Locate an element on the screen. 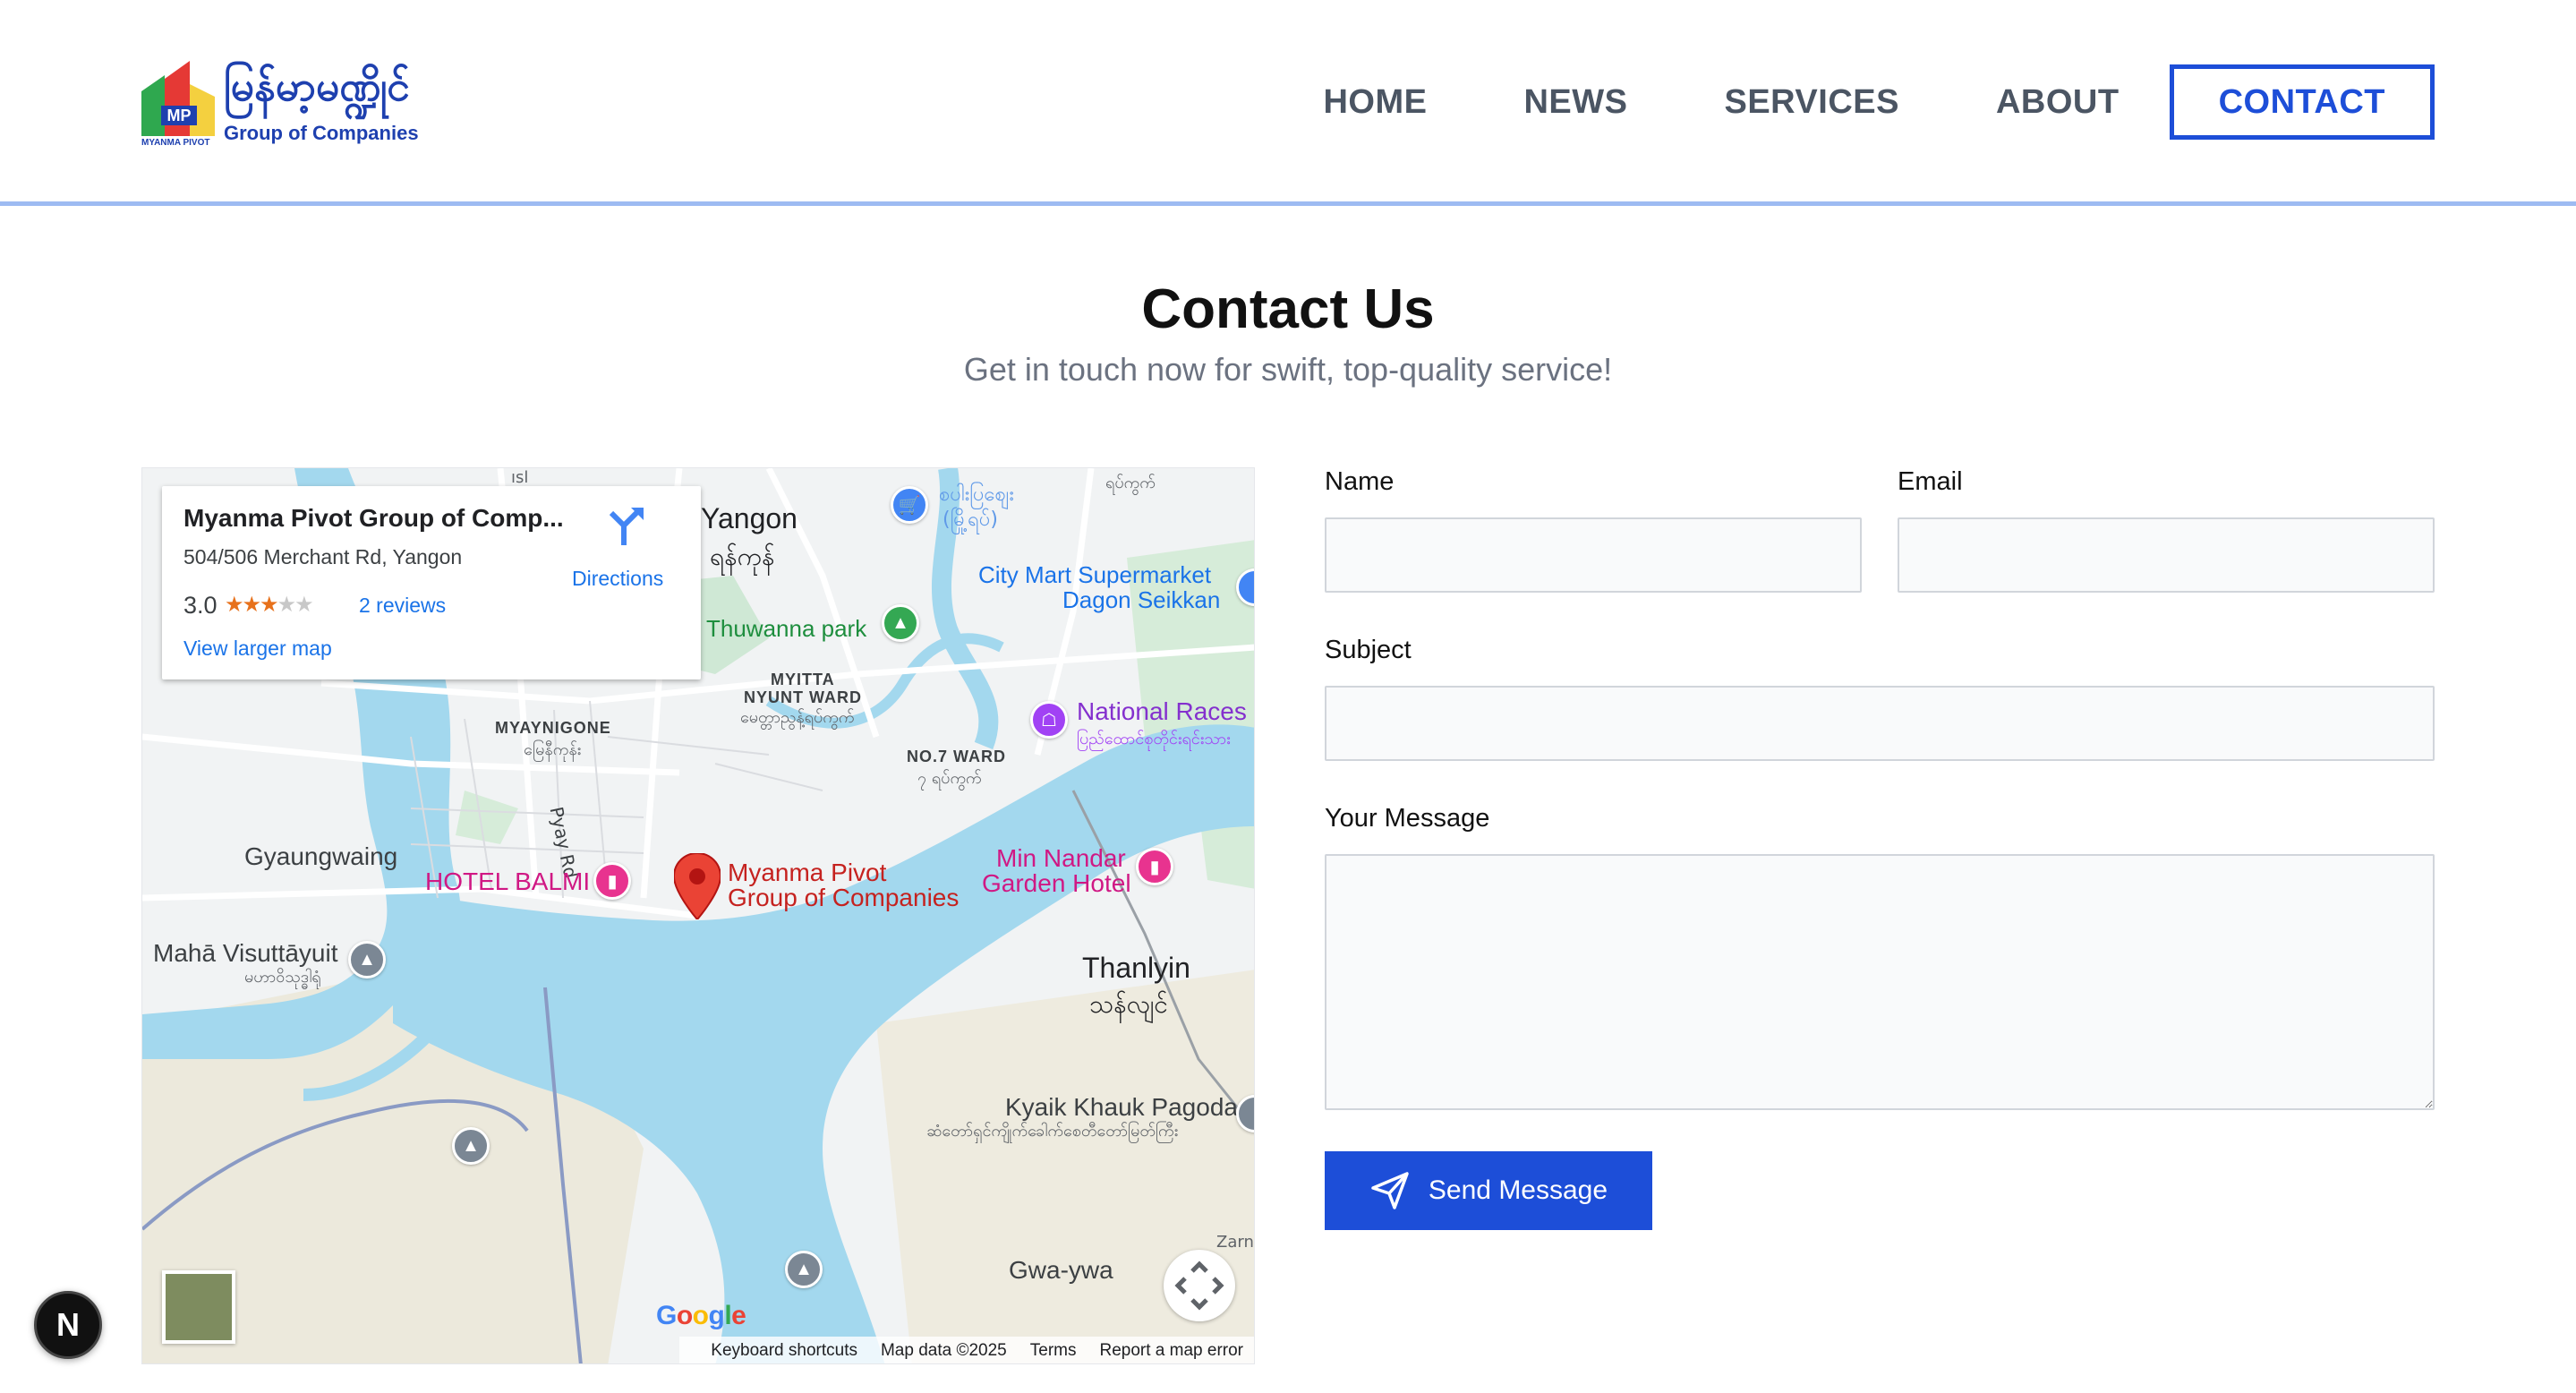  keyboard-shortcuts-link: Keyboard shortcuts is located at coordinates (784, 1351).